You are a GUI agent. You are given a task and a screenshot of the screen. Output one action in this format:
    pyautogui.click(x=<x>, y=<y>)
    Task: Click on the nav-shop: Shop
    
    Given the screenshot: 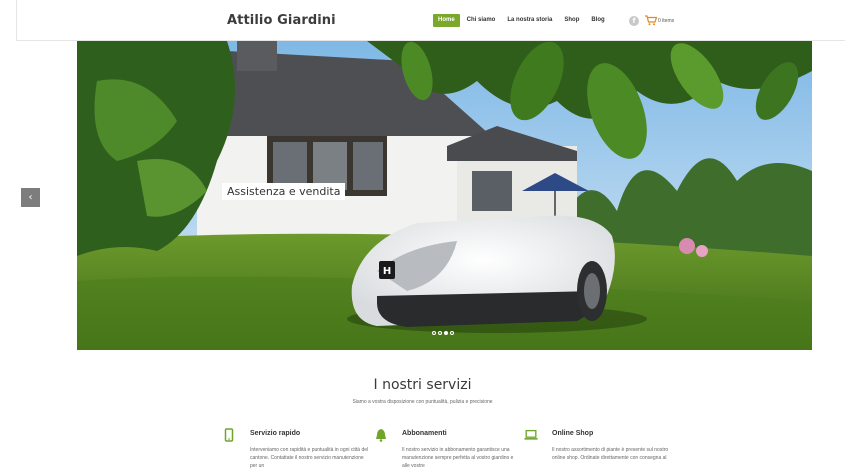 What is the action you would take?
    pyautogui.click(x=571, y=20)
    